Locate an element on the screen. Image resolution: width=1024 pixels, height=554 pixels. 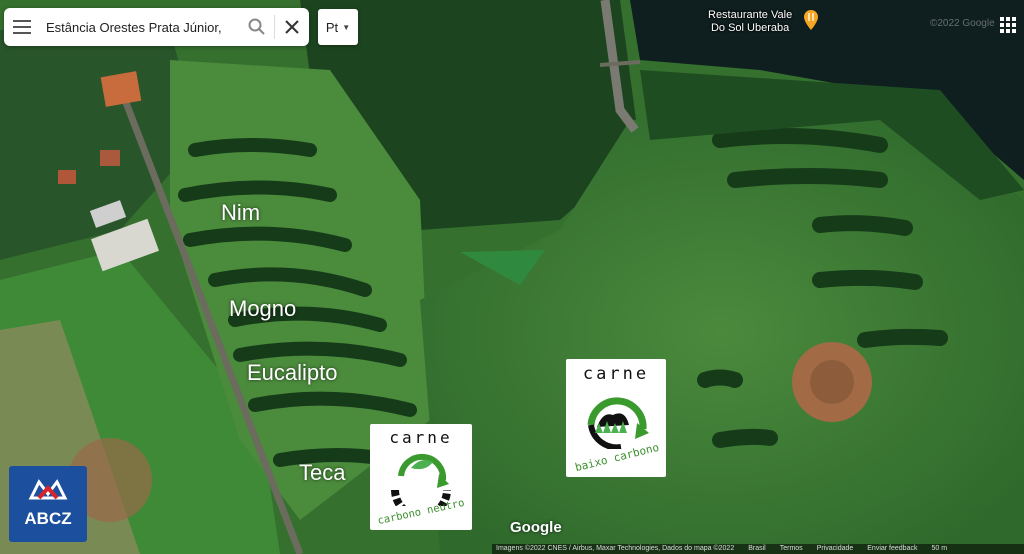
magnifier-icon is located at coordinates (256, 26).